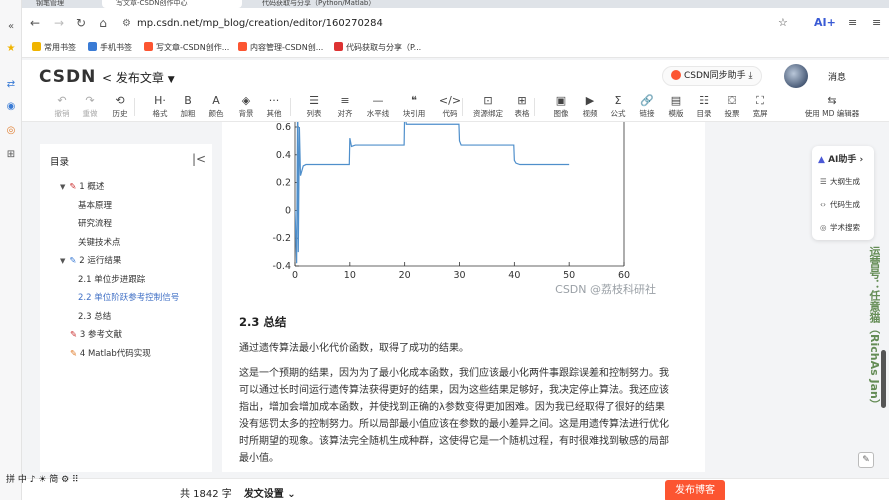 This screenshot has height=500, width=889. What do you see at coordinates (796, 76) in the screenshot?
I see `avatar` at bounding box center [796, 76].